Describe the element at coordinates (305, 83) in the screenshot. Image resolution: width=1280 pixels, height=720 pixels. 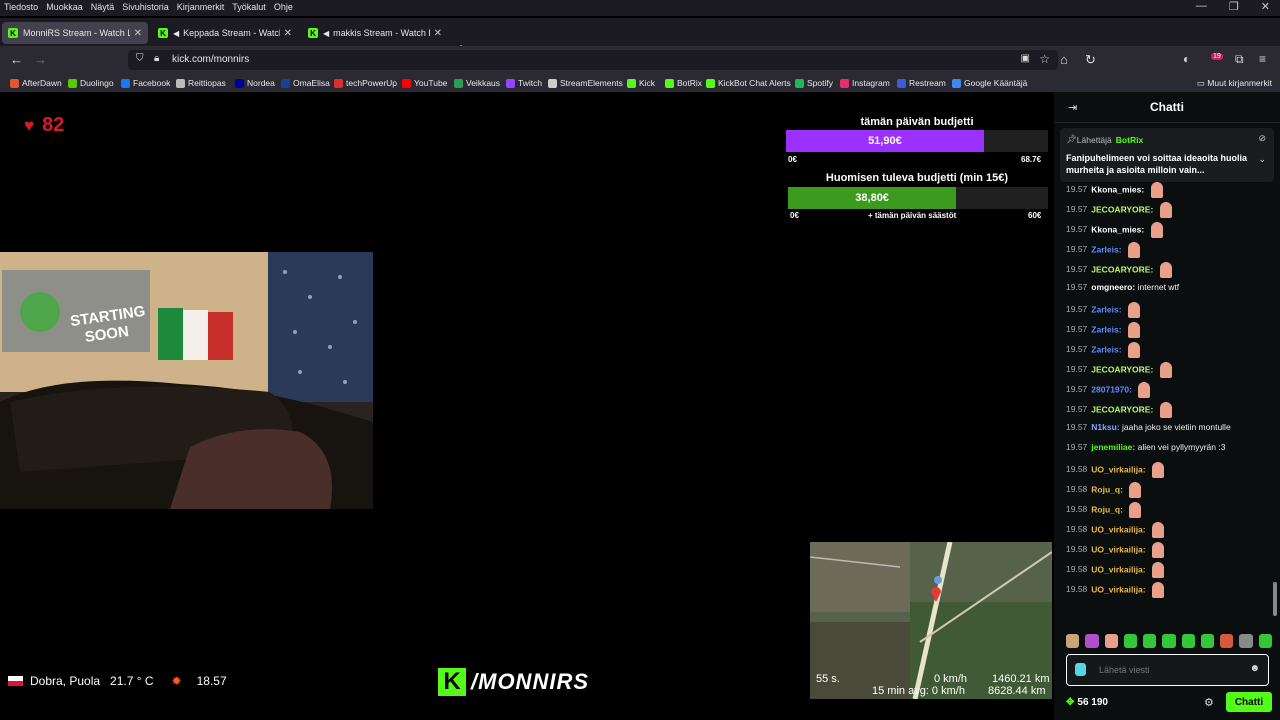
I see `bookmark-item: OmaElisa` at that location.